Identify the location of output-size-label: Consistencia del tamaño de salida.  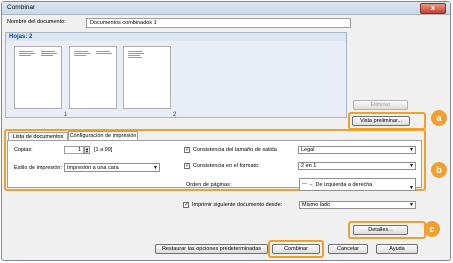
(235, 150).